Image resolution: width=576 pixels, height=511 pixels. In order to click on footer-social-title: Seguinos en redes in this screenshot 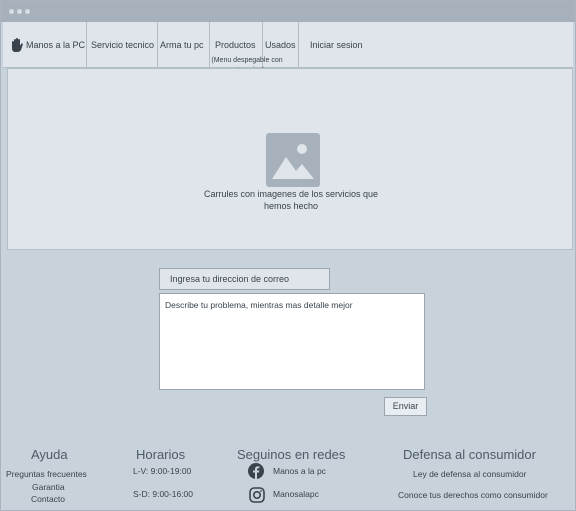, I will do `click(291, 454)`.